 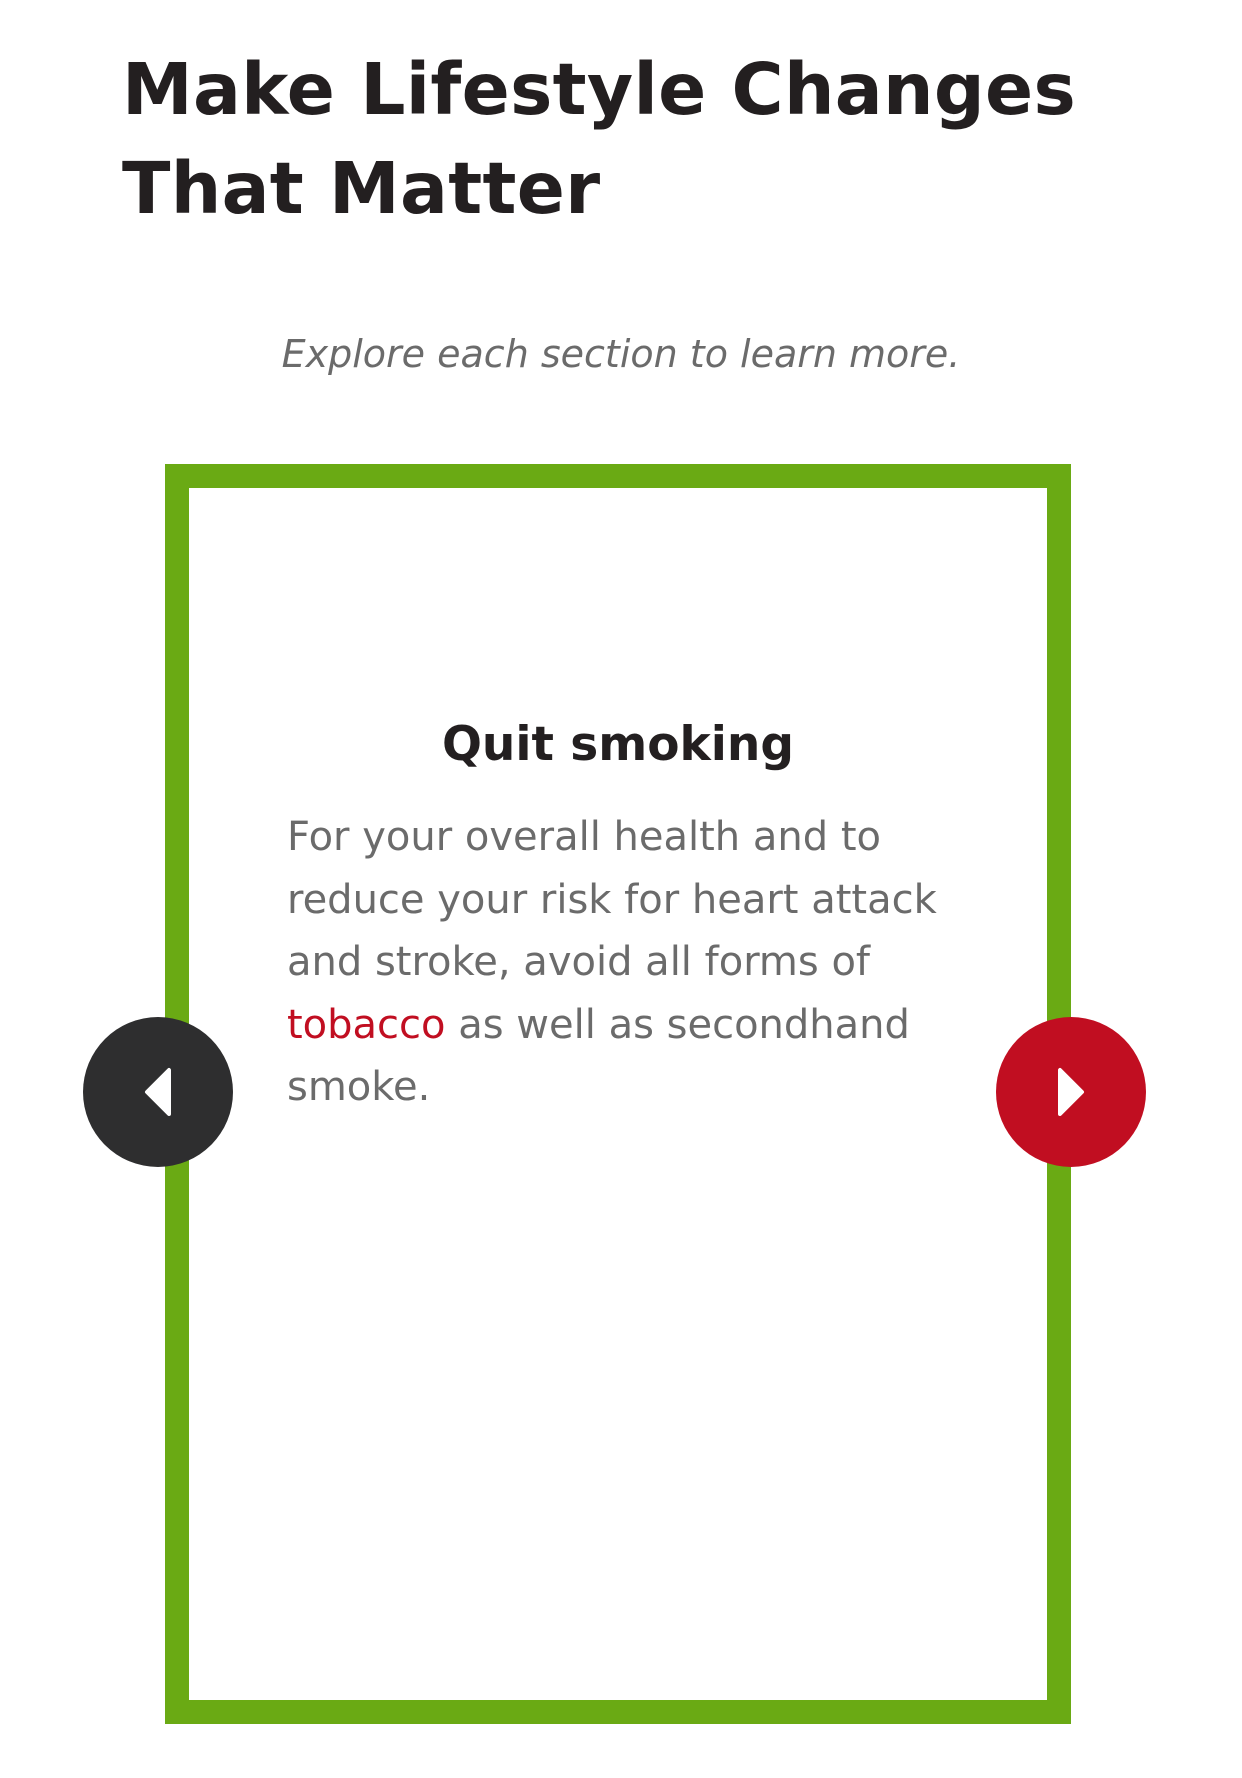 What do you see at coordinates (599, 139) in the screenshot?
I see `page-heading: Make Lifestyle Changes That Matter` at bounding box center [599, 139].